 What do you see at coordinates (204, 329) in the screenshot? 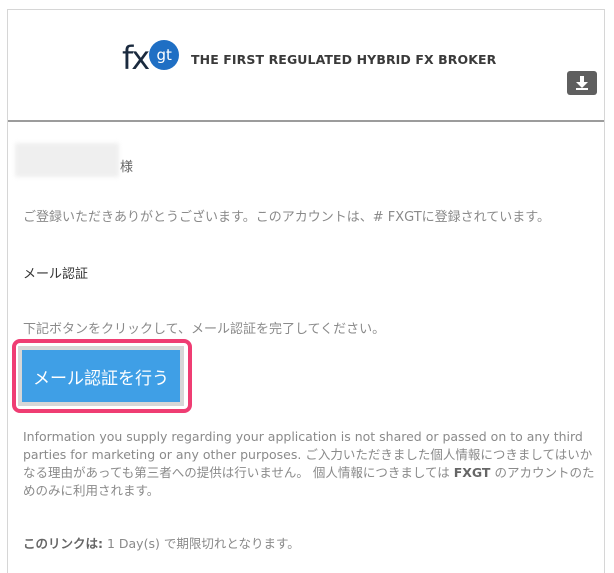
I see `instruction-text: 下記ボタンをクリックして、メール認証を完了してください。` at bounding box center [204, 329].